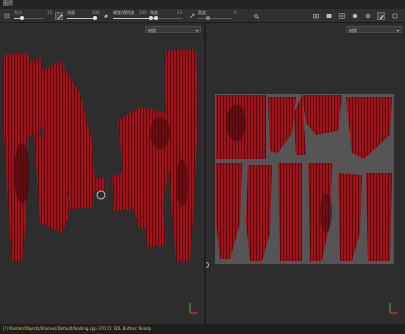  I want to click on size-value: 15, so click(50, 12).